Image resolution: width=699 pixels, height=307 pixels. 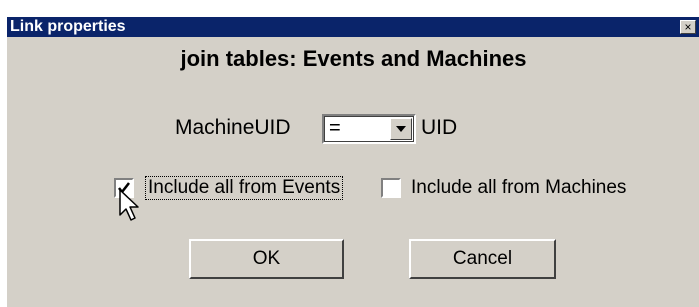 What do you see at coordinates (244, 188) in the screenshot?
I see `include-all-events-label: Include all from Events` at bounding box center [244, 188].